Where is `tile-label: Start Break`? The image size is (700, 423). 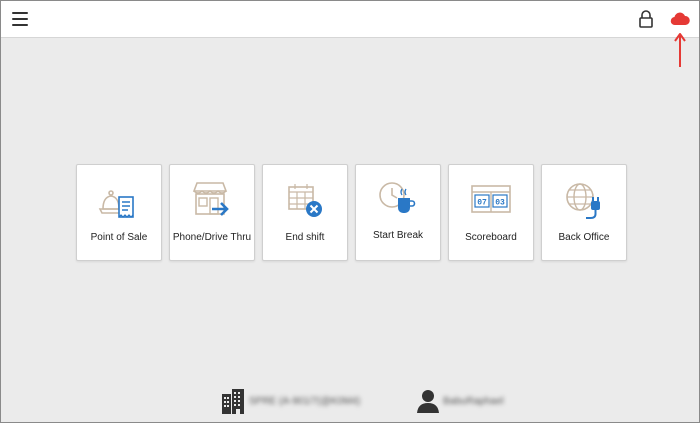
tile-label: Start Break is located at coordinates (398, 235).